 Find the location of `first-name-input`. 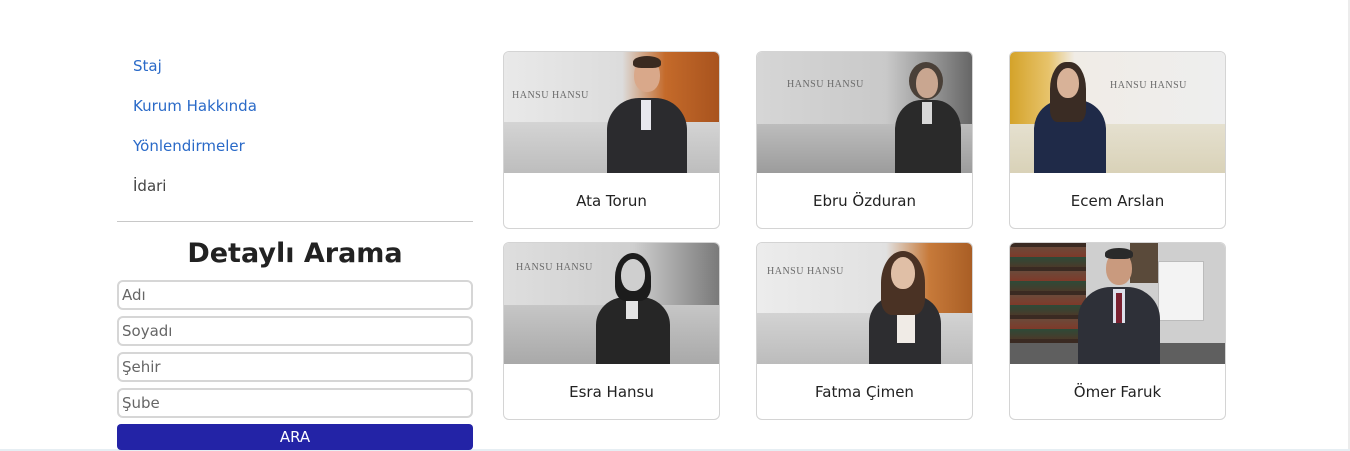

first-name-input is located at coordinates (295, 295).